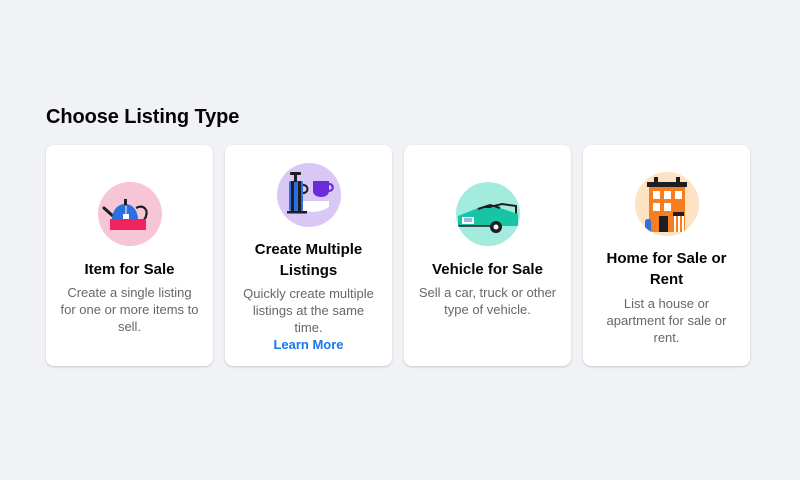 Image resolution: width=800 pixels, height=480 pixels. Describe the element at coordinates (308, 195) in the screenshot. I see `coffee-press-icon` at that location.